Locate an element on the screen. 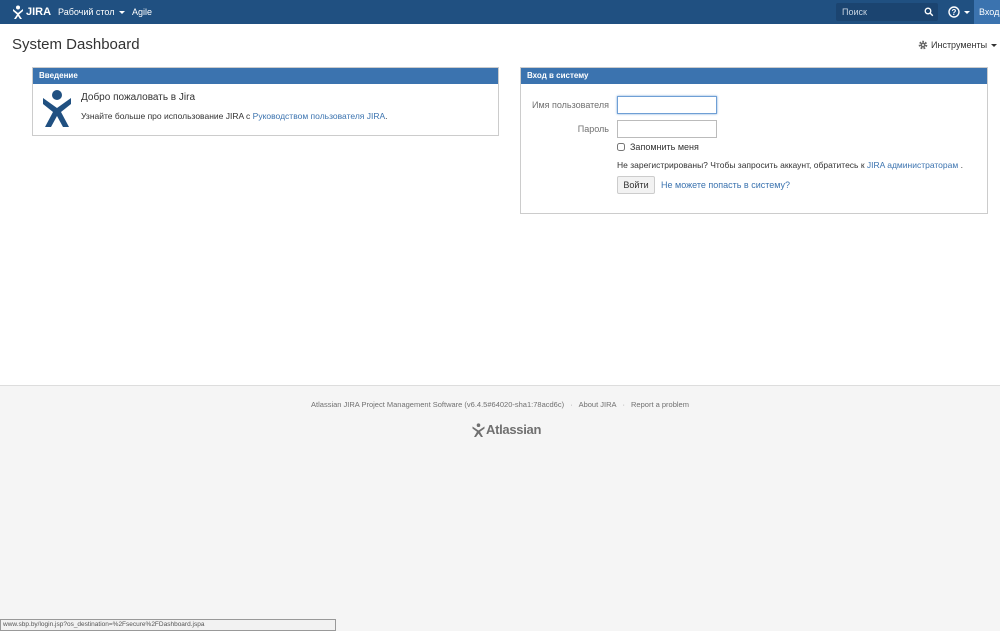  password-field is located at coordinates (667, 129).